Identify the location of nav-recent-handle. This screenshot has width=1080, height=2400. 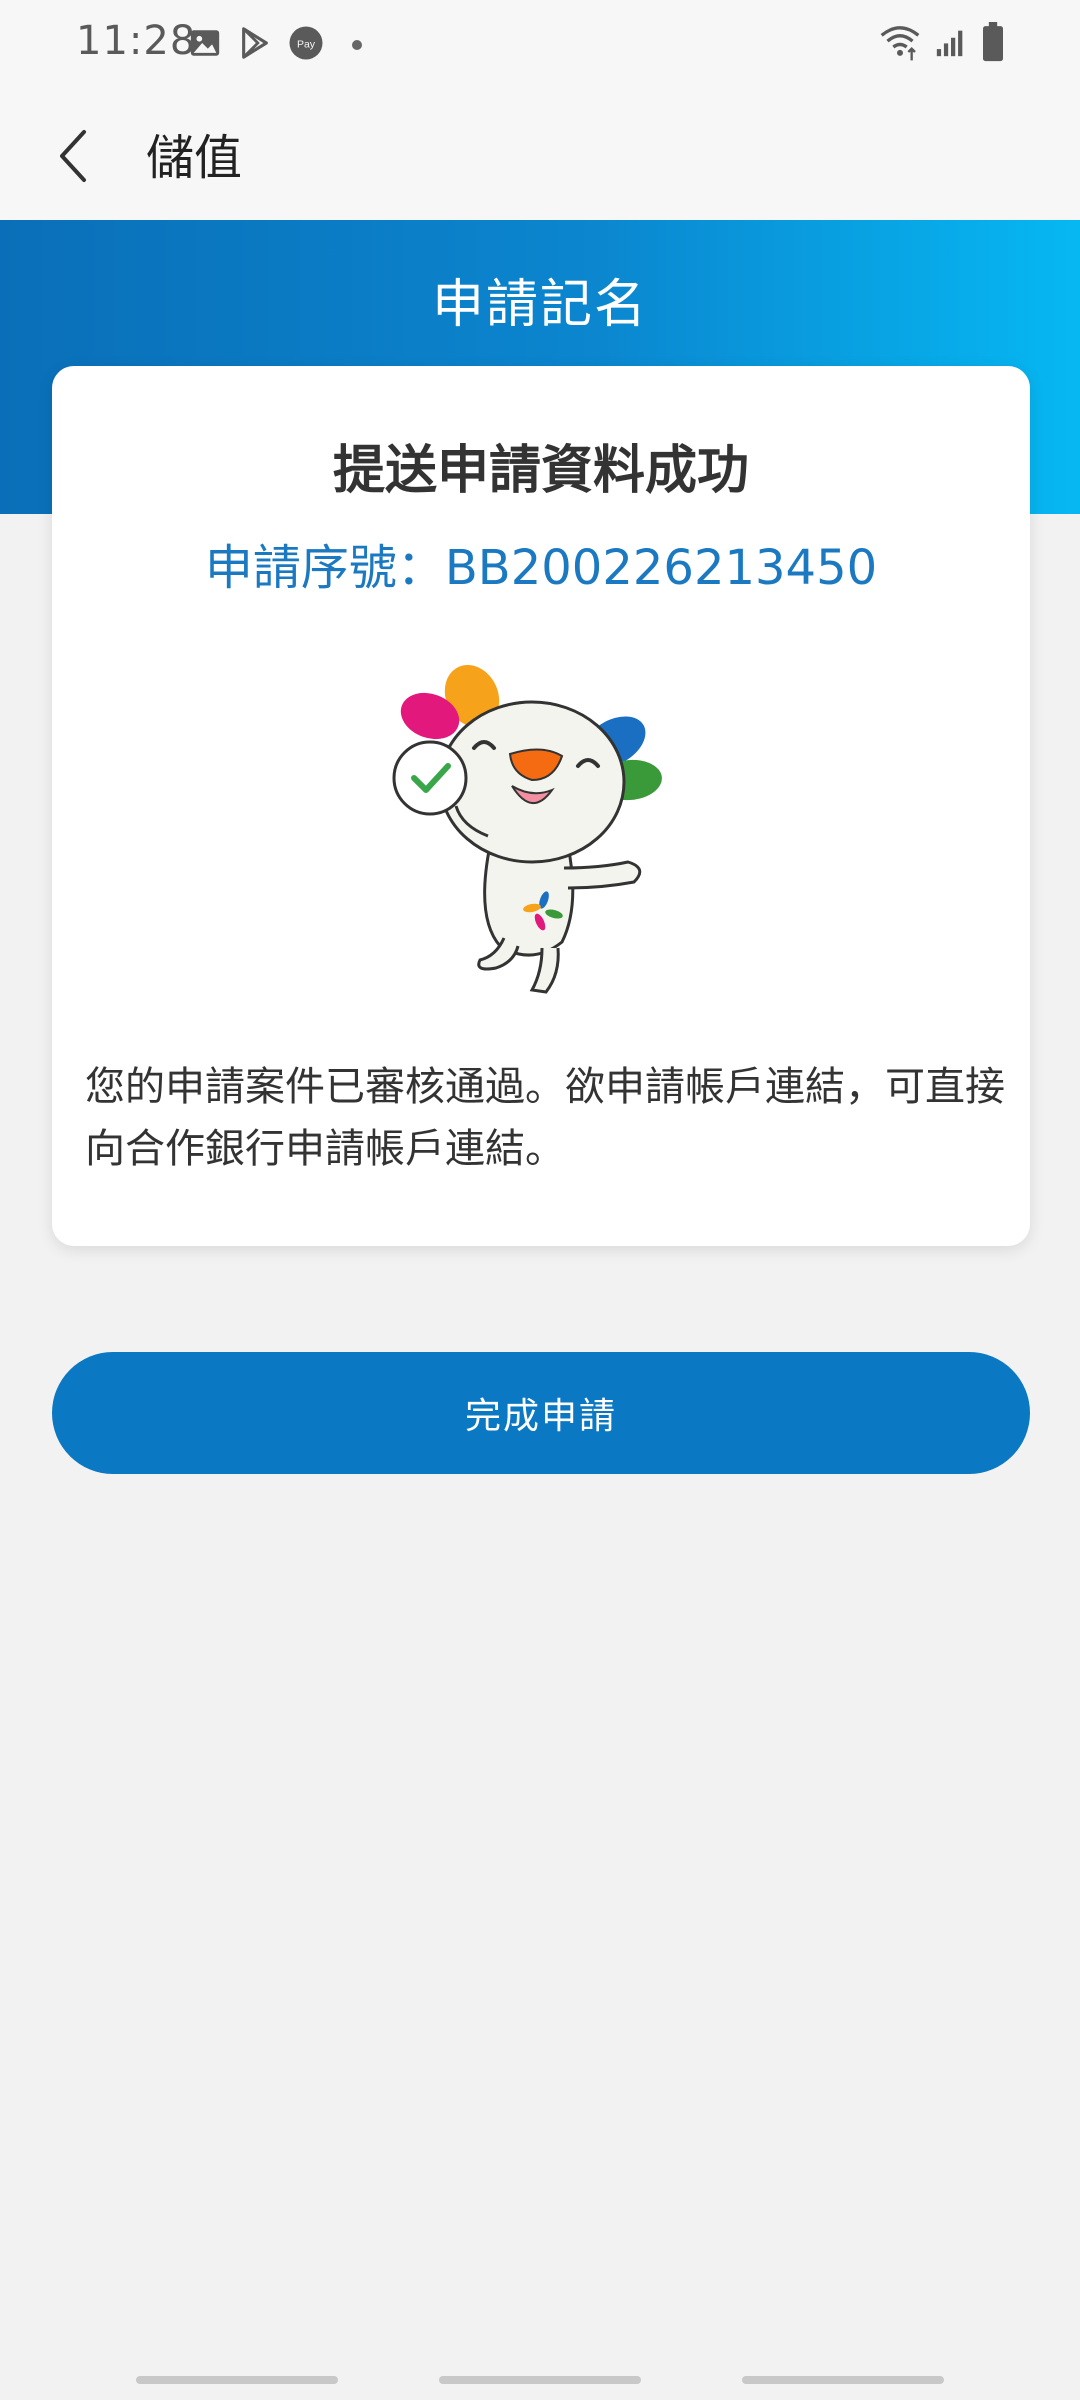
(237, 2380).